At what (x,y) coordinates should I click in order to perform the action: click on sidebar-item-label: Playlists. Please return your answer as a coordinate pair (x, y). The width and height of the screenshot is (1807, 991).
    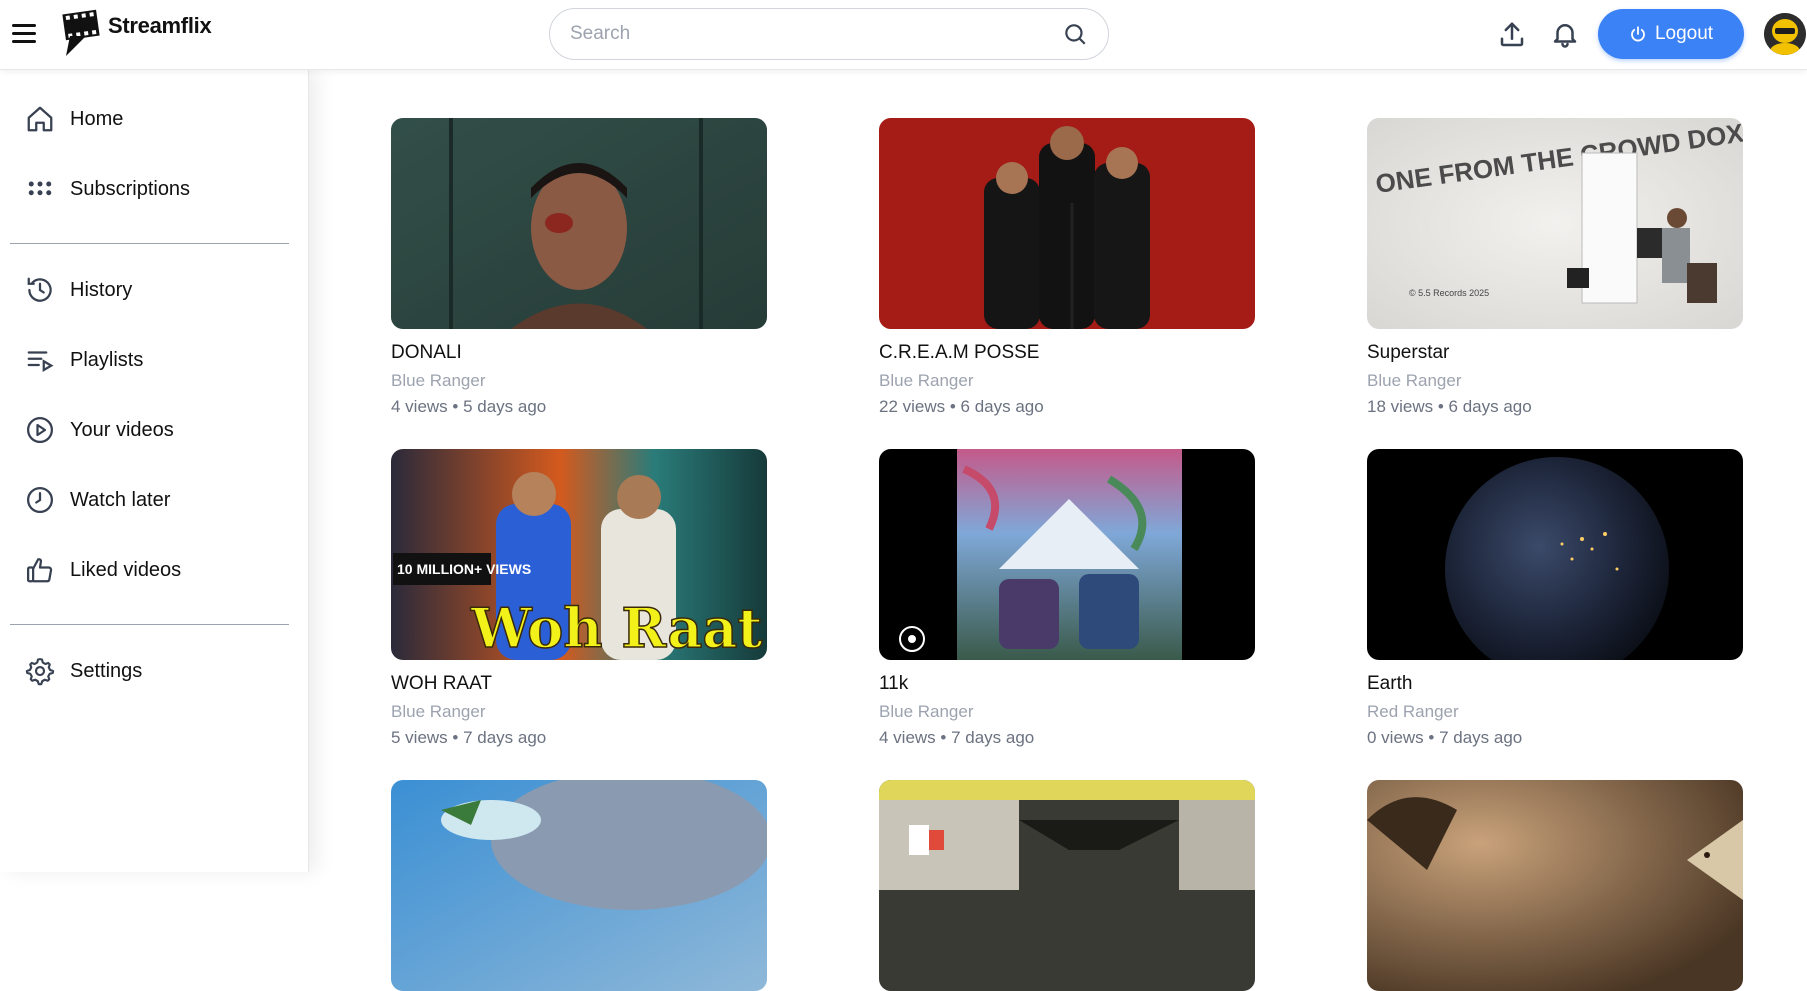
    Looking at the image, I should click on (107, 359).